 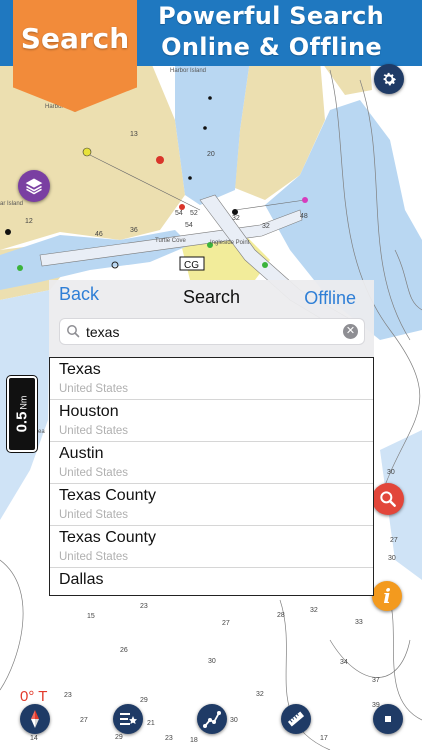 I want to click on result-item: Houston United States, so click(x=211, y=421).